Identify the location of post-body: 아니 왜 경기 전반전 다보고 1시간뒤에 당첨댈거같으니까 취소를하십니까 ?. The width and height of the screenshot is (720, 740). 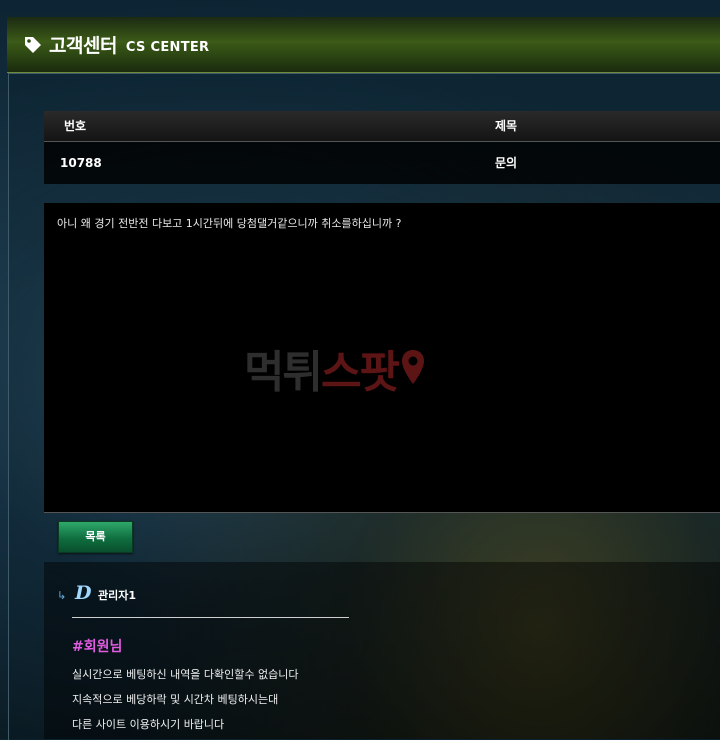
(229, 223).